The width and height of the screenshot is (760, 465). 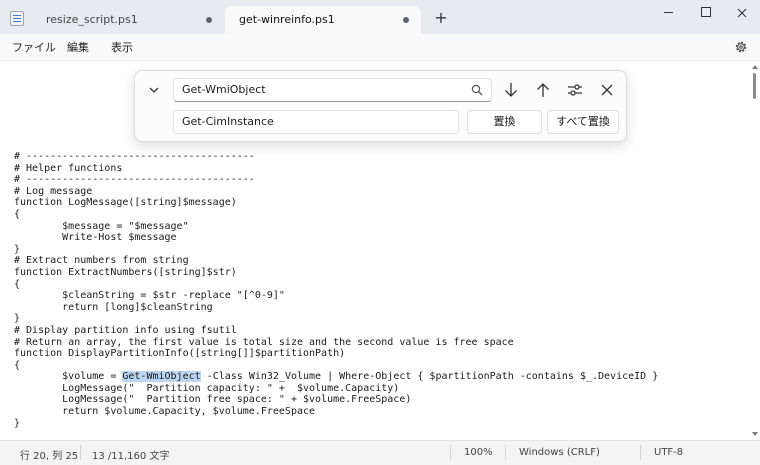 I want to click on title-bar: resize_script.ps1 get-winreinfo.ps1 +, so click(x=380, y=17).